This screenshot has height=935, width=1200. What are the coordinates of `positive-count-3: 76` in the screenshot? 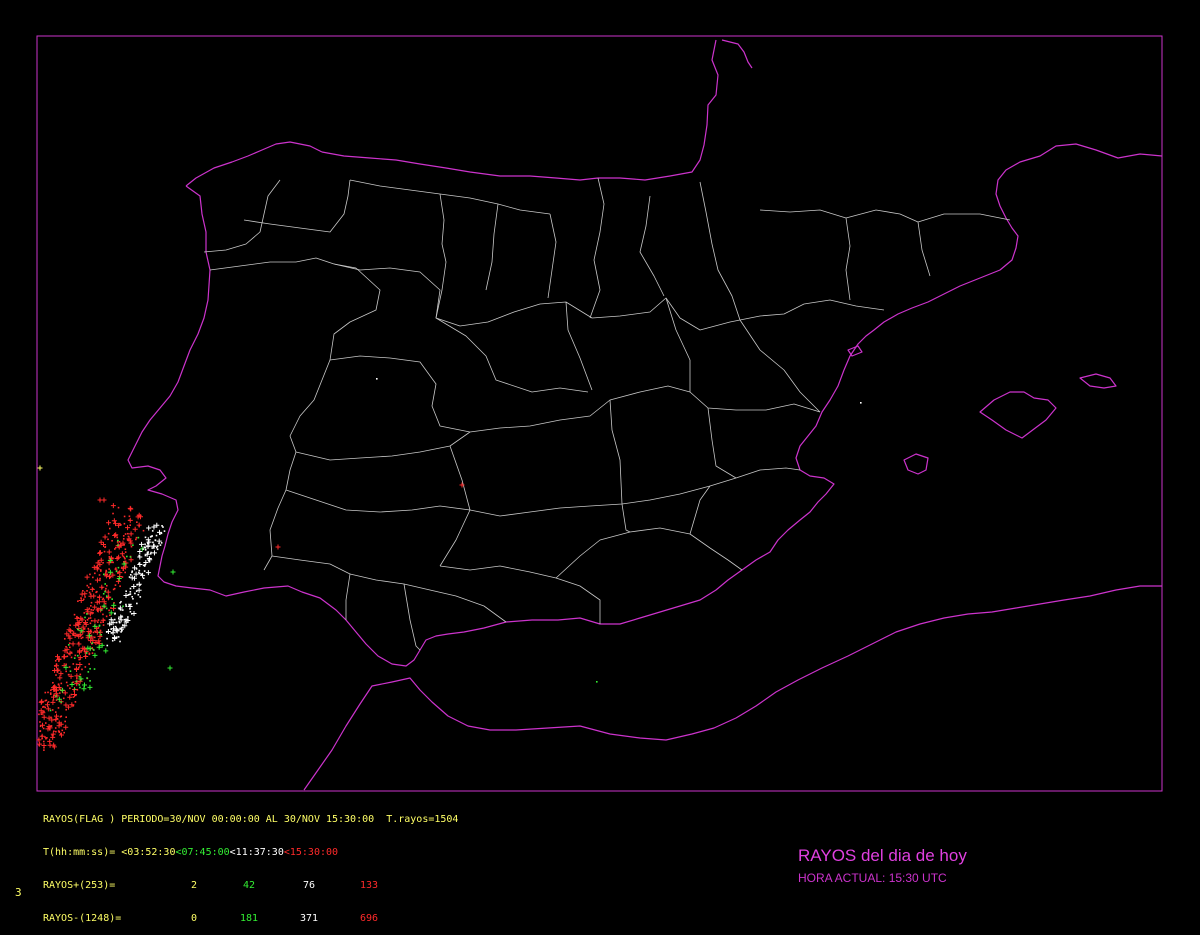 It's located at (309, 885).